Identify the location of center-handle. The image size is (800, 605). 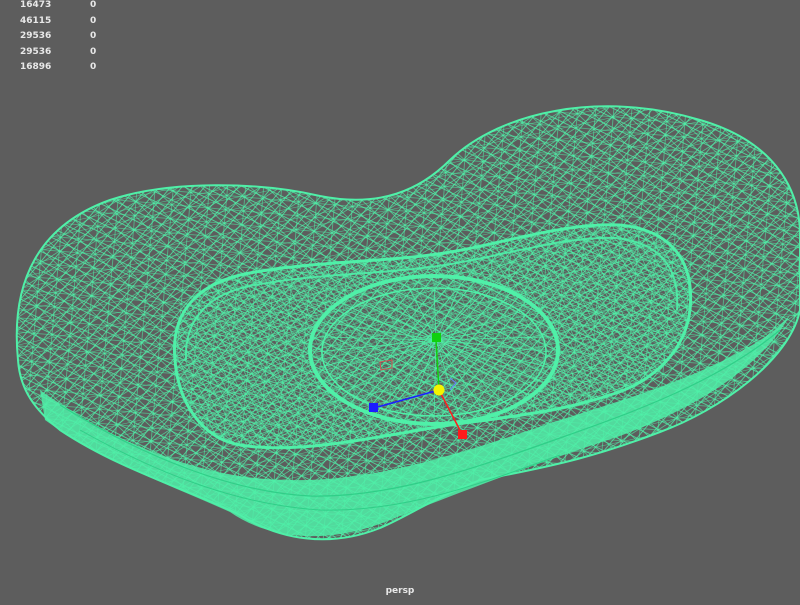
(439, 390).